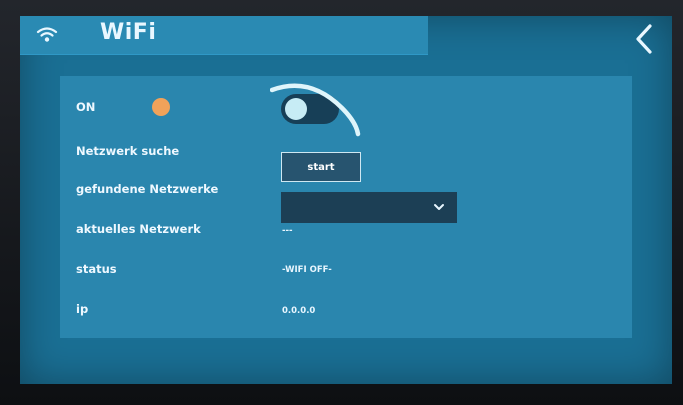 The height and width of the screenshot is (405, 683). What do you see at coordinates (310, 109) in the screenshot?
I see `wifi-toggle` at bounding box center [310, 109].